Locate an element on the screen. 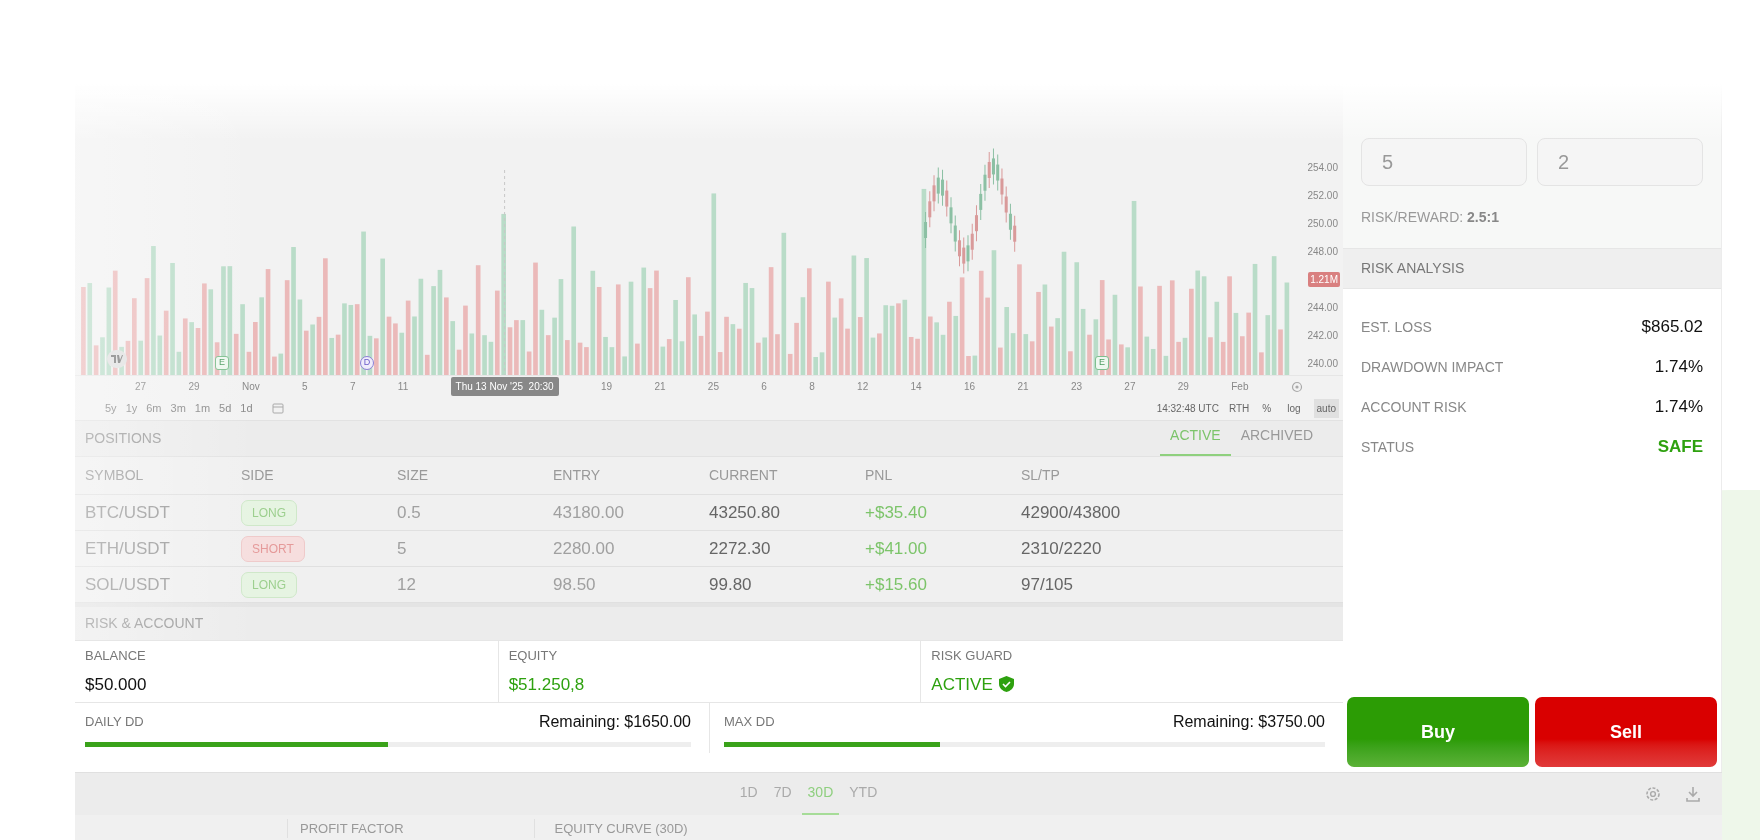 This screenshot has width=1760, height=840. price-tick: 244.00 is located at coordinates (1322, 308).